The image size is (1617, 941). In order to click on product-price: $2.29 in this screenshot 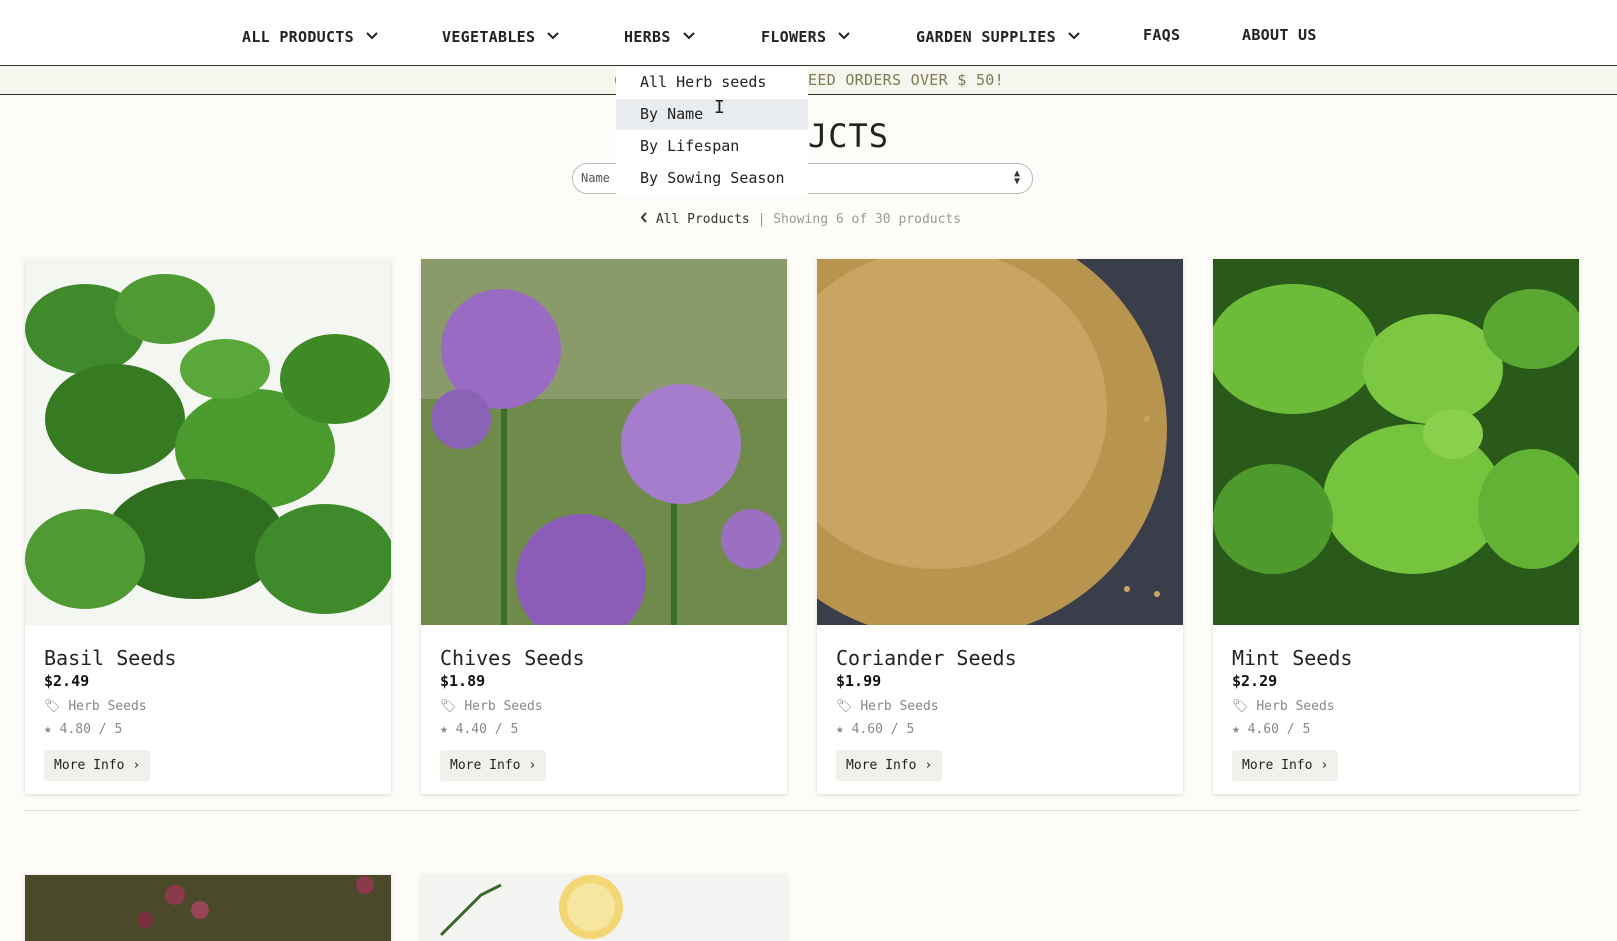, I will do `click(1255, 681)`.